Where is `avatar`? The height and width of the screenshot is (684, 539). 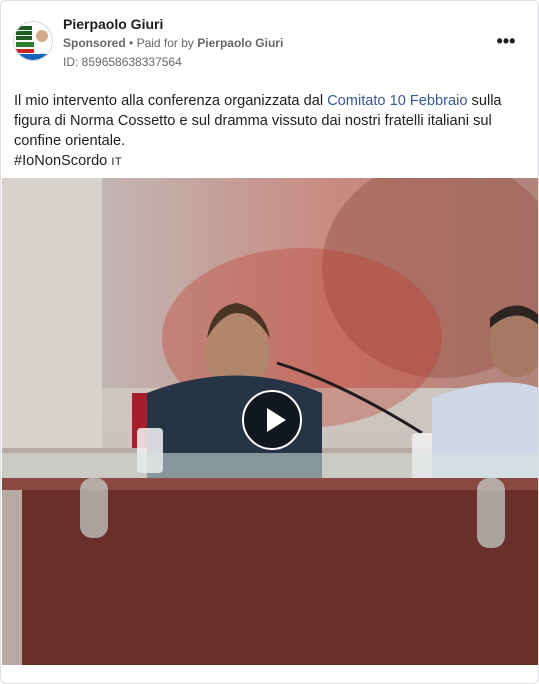
avatar is located at coordinates (33, 41).